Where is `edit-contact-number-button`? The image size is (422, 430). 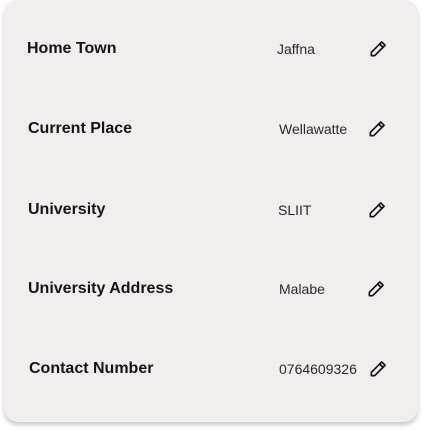 edit-contact-number-button is located at coordinates (378, 369).